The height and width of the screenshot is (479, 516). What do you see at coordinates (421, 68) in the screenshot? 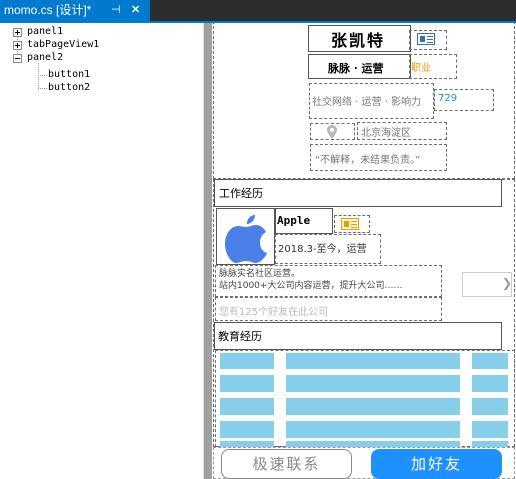
I see `job-tag: 职业` at bounding box center [421, 68].